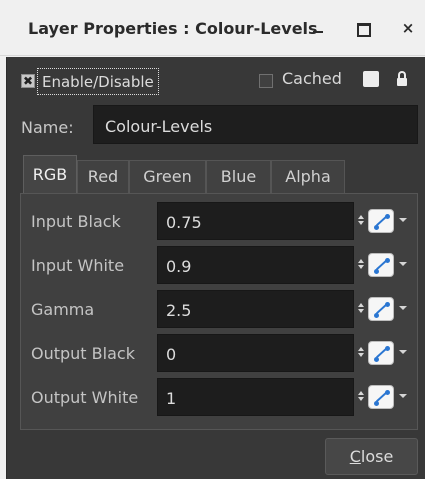 This screenshot has width=425, height=479. Describe the element at coordinates (366, 28) in the screenshot. I see `maximize-icon` at that location.